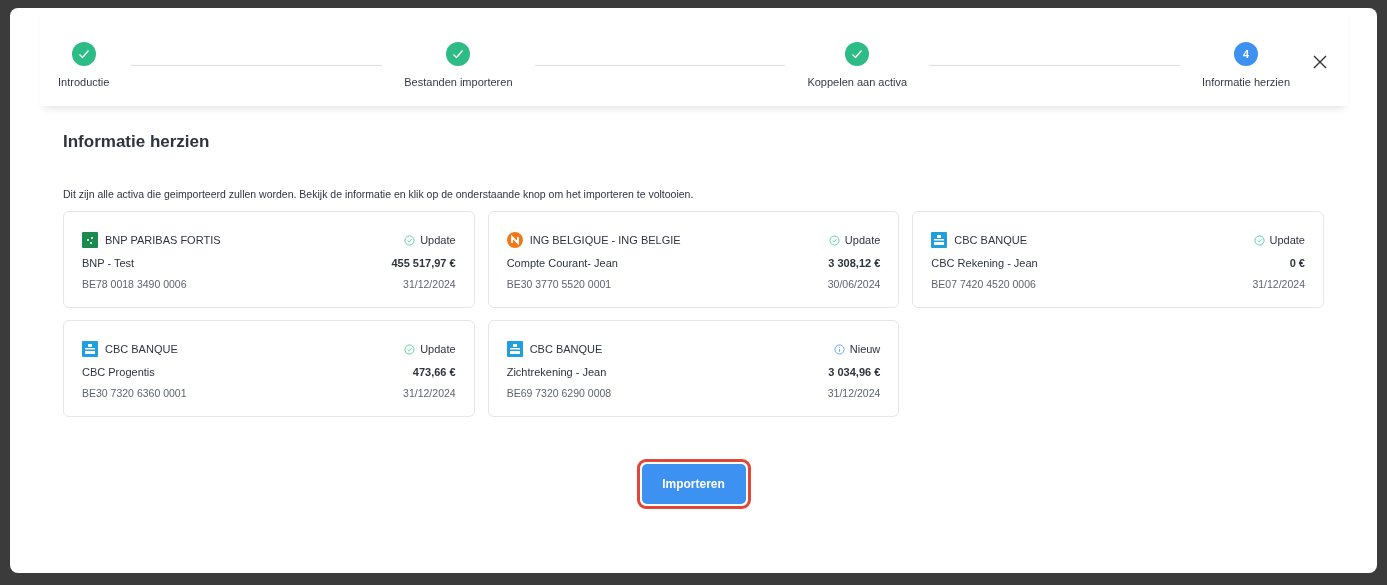 Image resolution: width=1387 pixels, height=585 pixels. What do you see at coordinates (693, 484) in the screenshot?
I see `import-button: Importeren` at bounding box center [693, 484].